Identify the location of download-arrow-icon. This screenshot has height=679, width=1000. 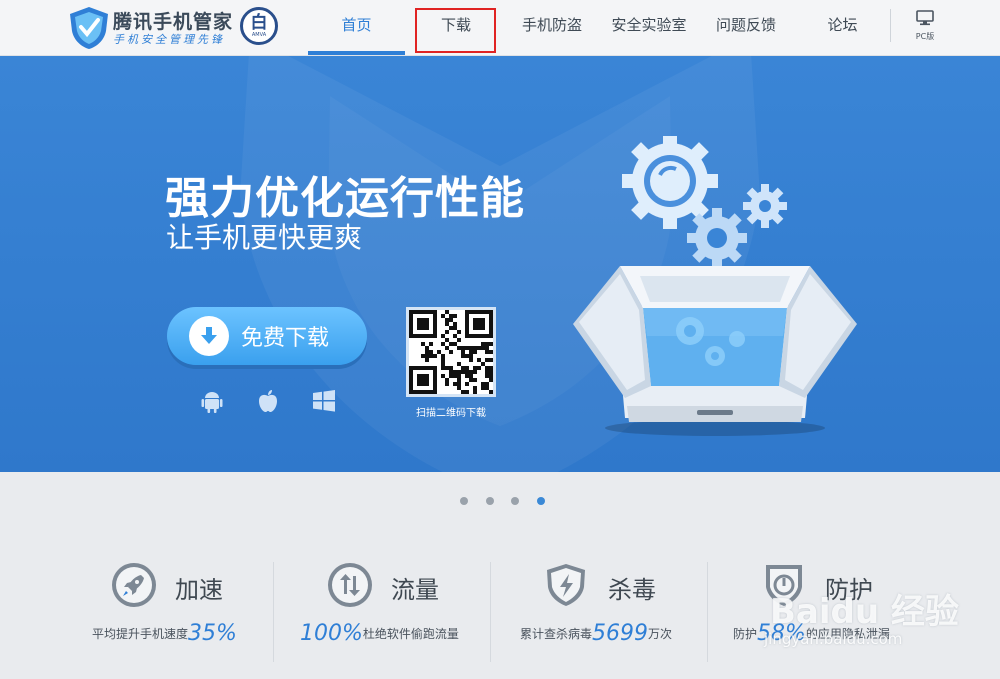
(209, 336).